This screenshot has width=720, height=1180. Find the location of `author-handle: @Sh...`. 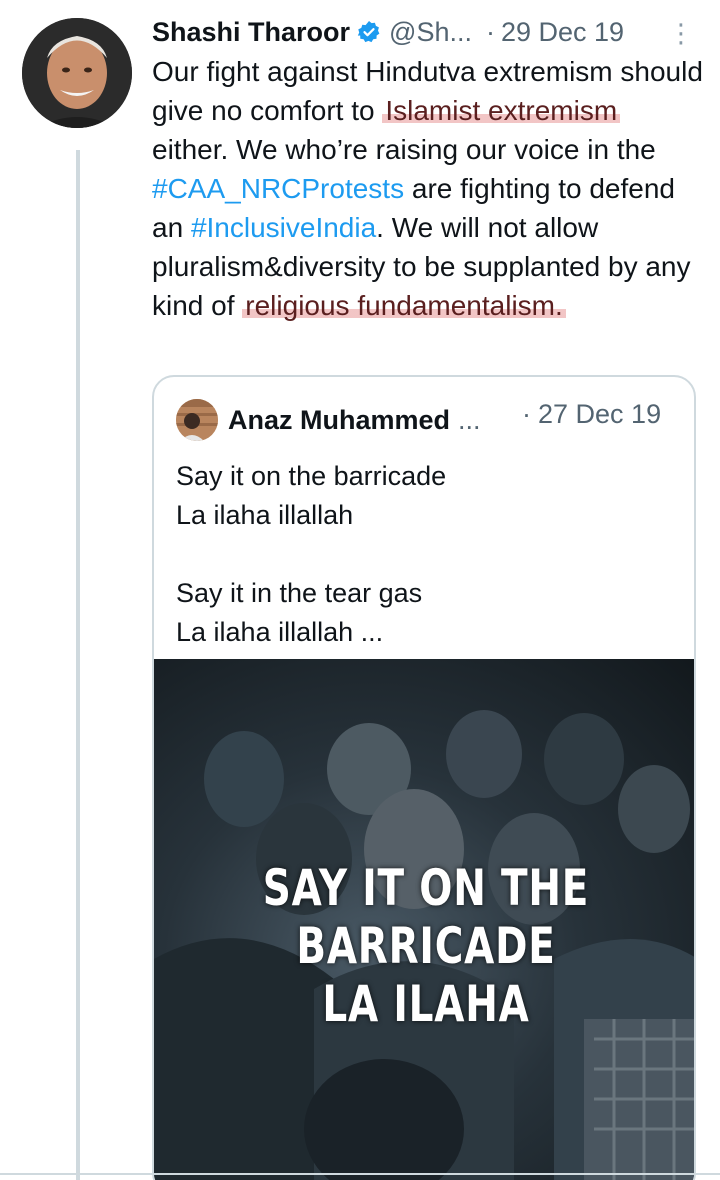

author-handle: @Sh... is located at coordinates (430, 32).